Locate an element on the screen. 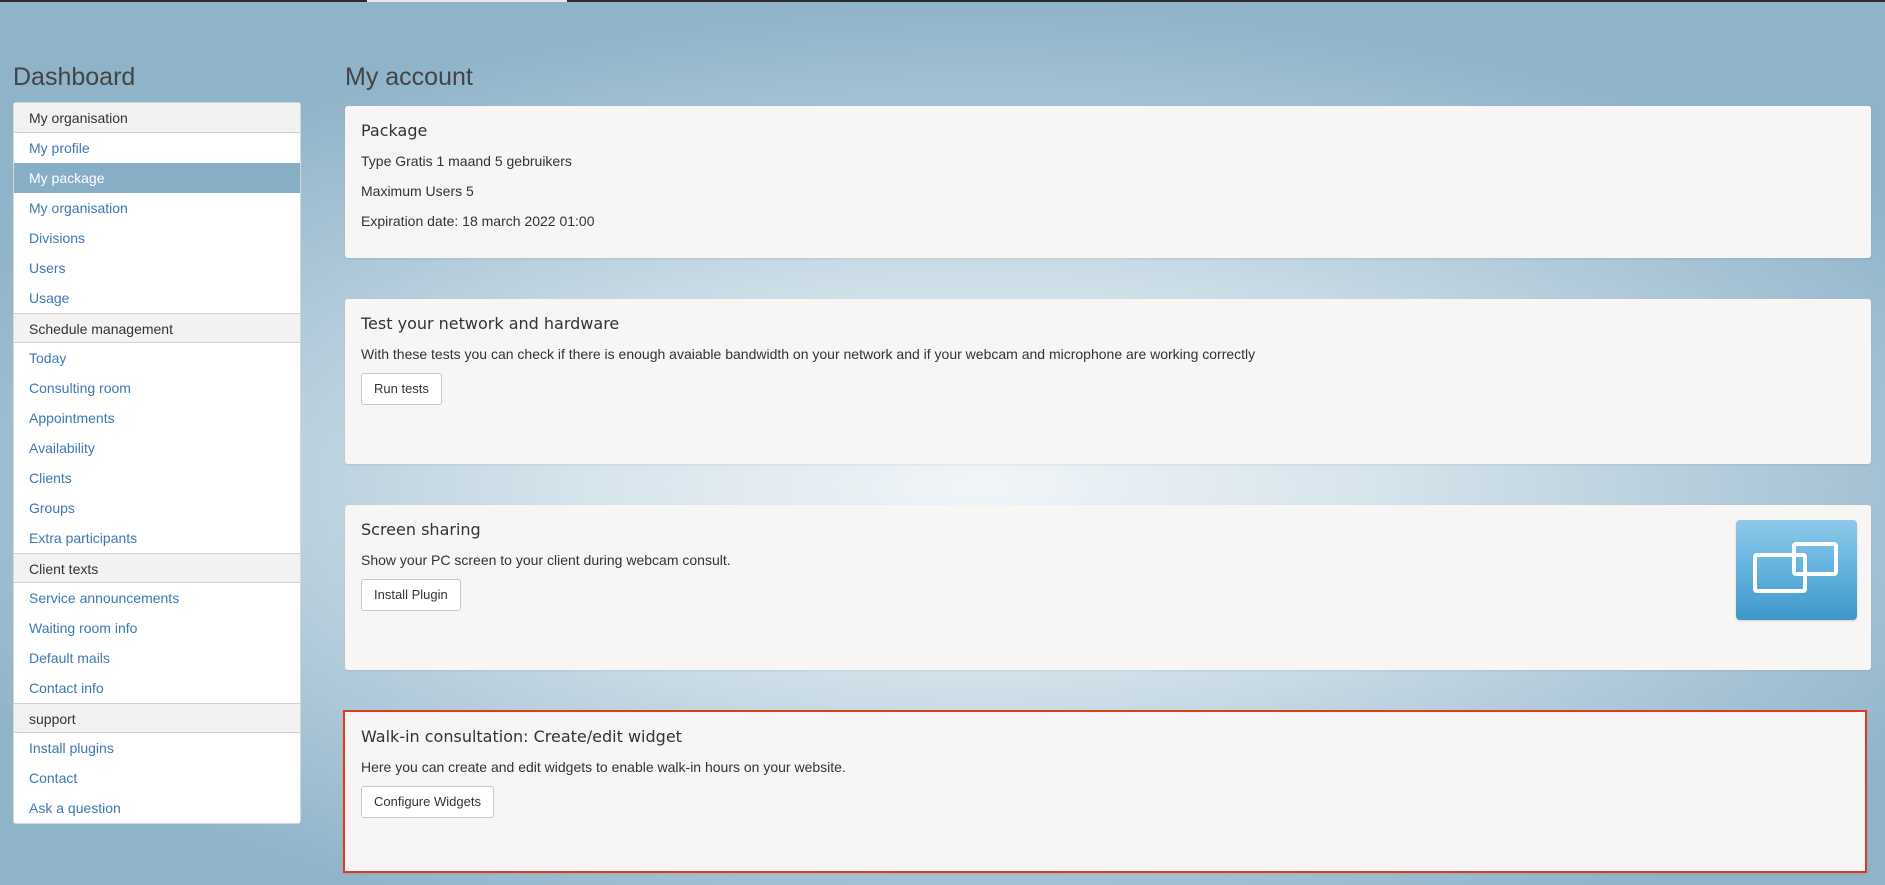 The width and height of the screenshot is (1885, 885). screen-sharing-title: Screen sharing is located at coordinates (421, 529).